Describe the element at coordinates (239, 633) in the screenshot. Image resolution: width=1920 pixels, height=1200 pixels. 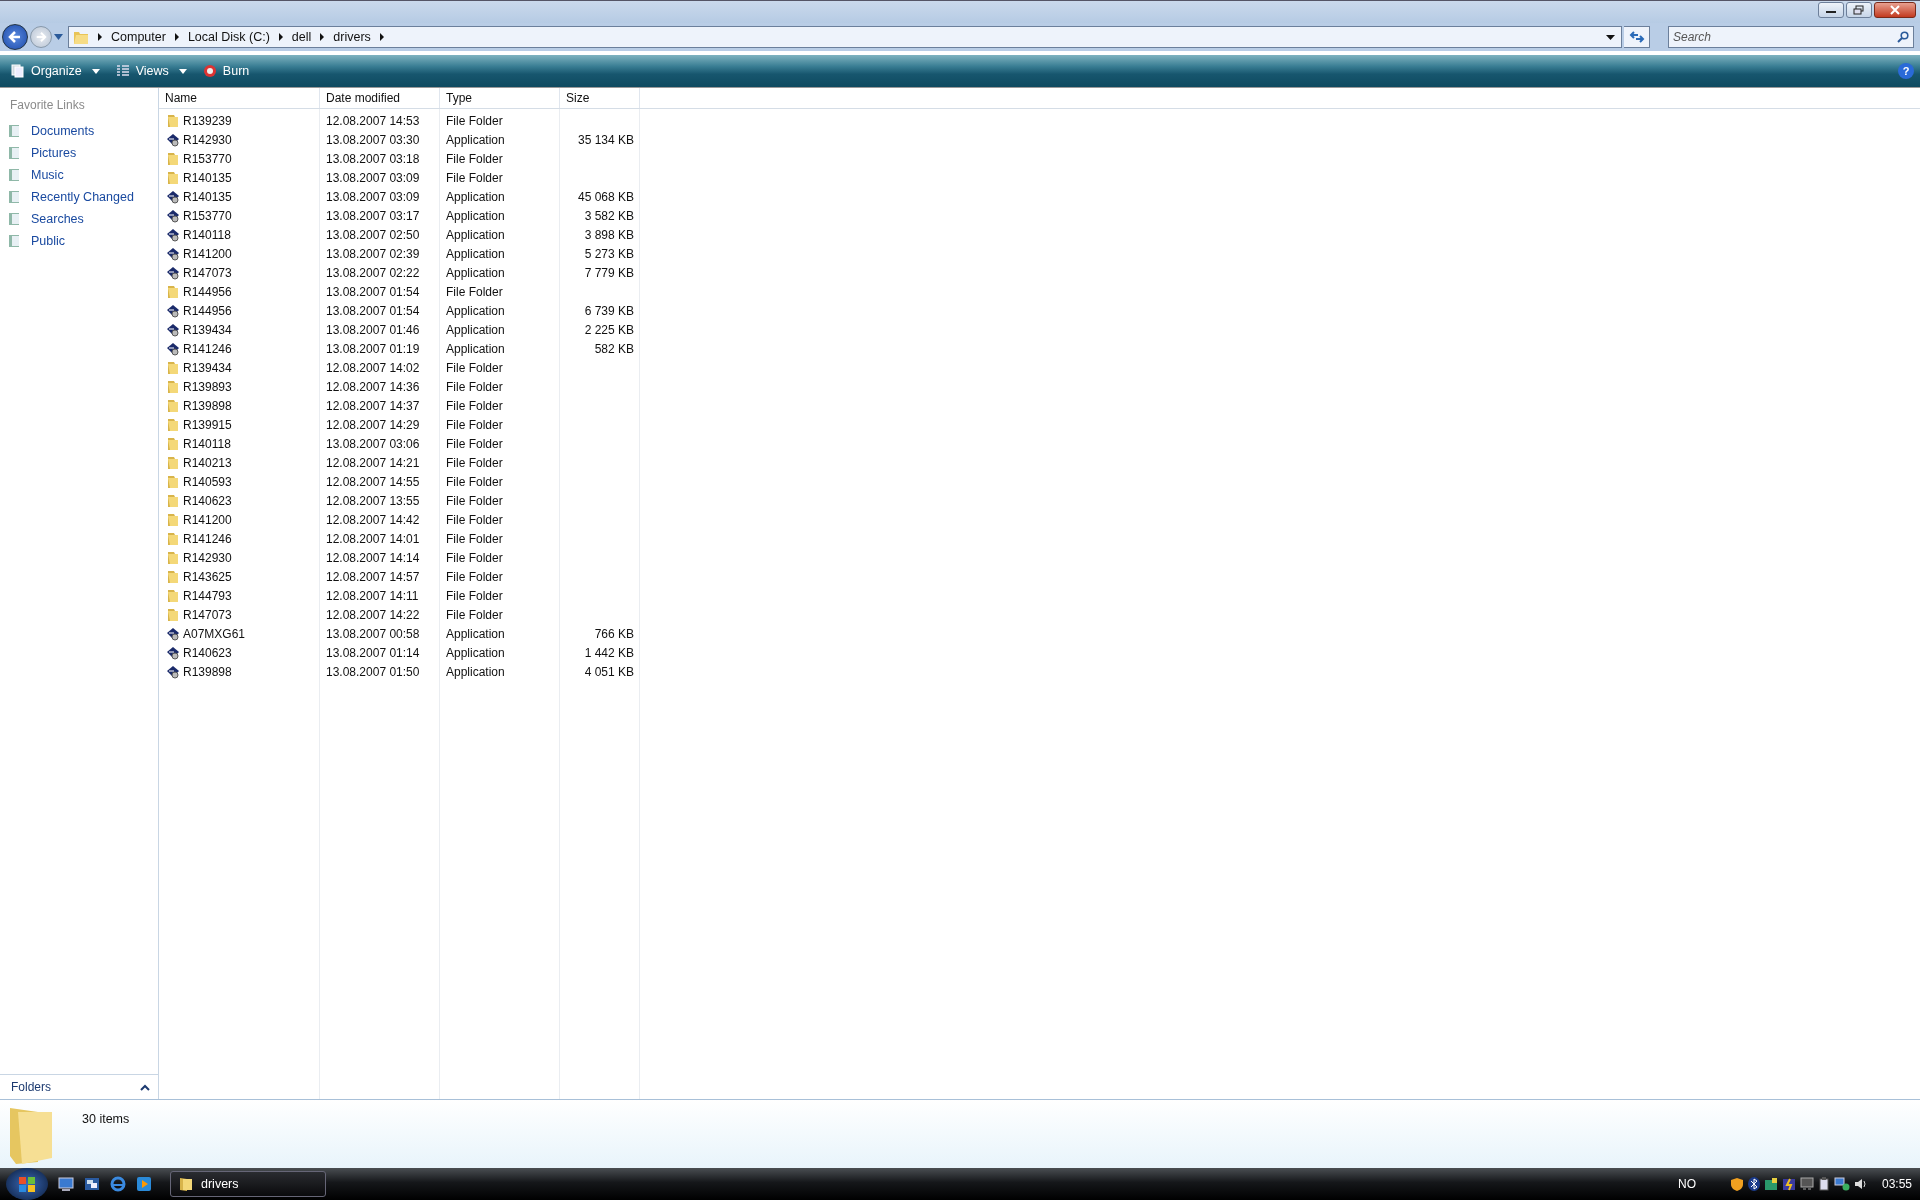
I see `file-name: A07MXG61` at that location.